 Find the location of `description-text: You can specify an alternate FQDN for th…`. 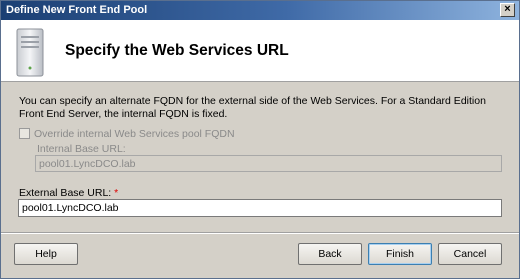

description-text: You can specify an alternate FQDN for th… is located at coordinates (252, 107).